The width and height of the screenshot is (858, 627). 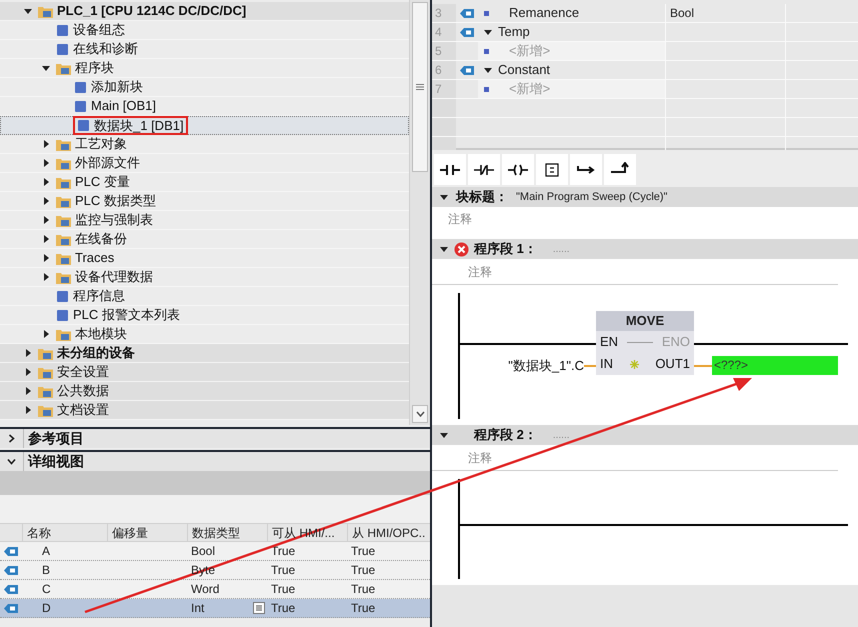 I want to click on column-header: 数据类型, so click(x=227, y=532).